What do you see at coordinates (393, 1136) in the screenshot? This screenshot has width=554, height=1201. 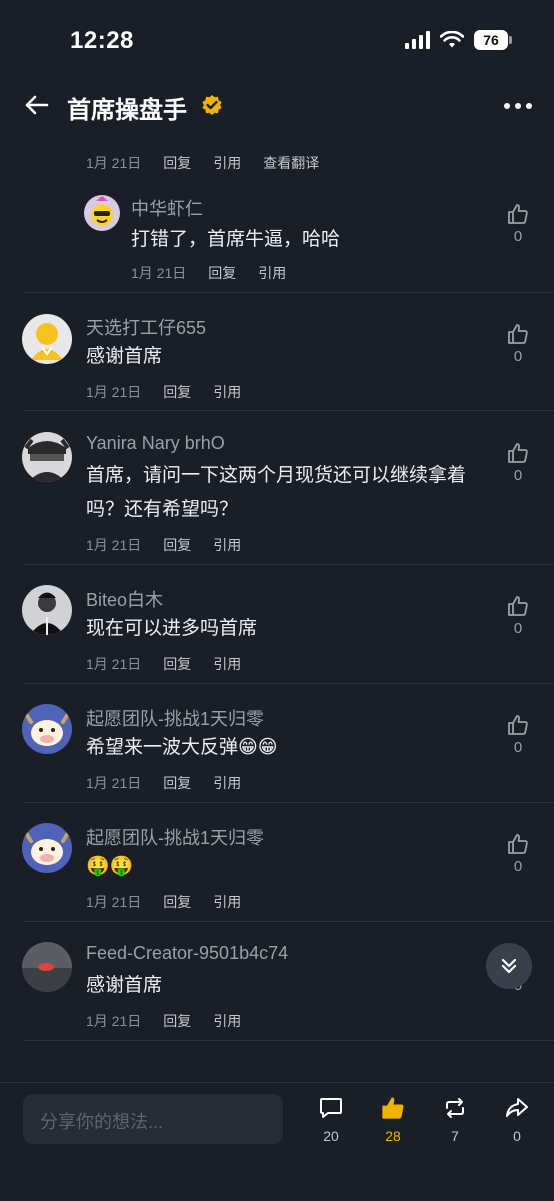 I see `likes-count: 28` at bounding box center [393, 1136].